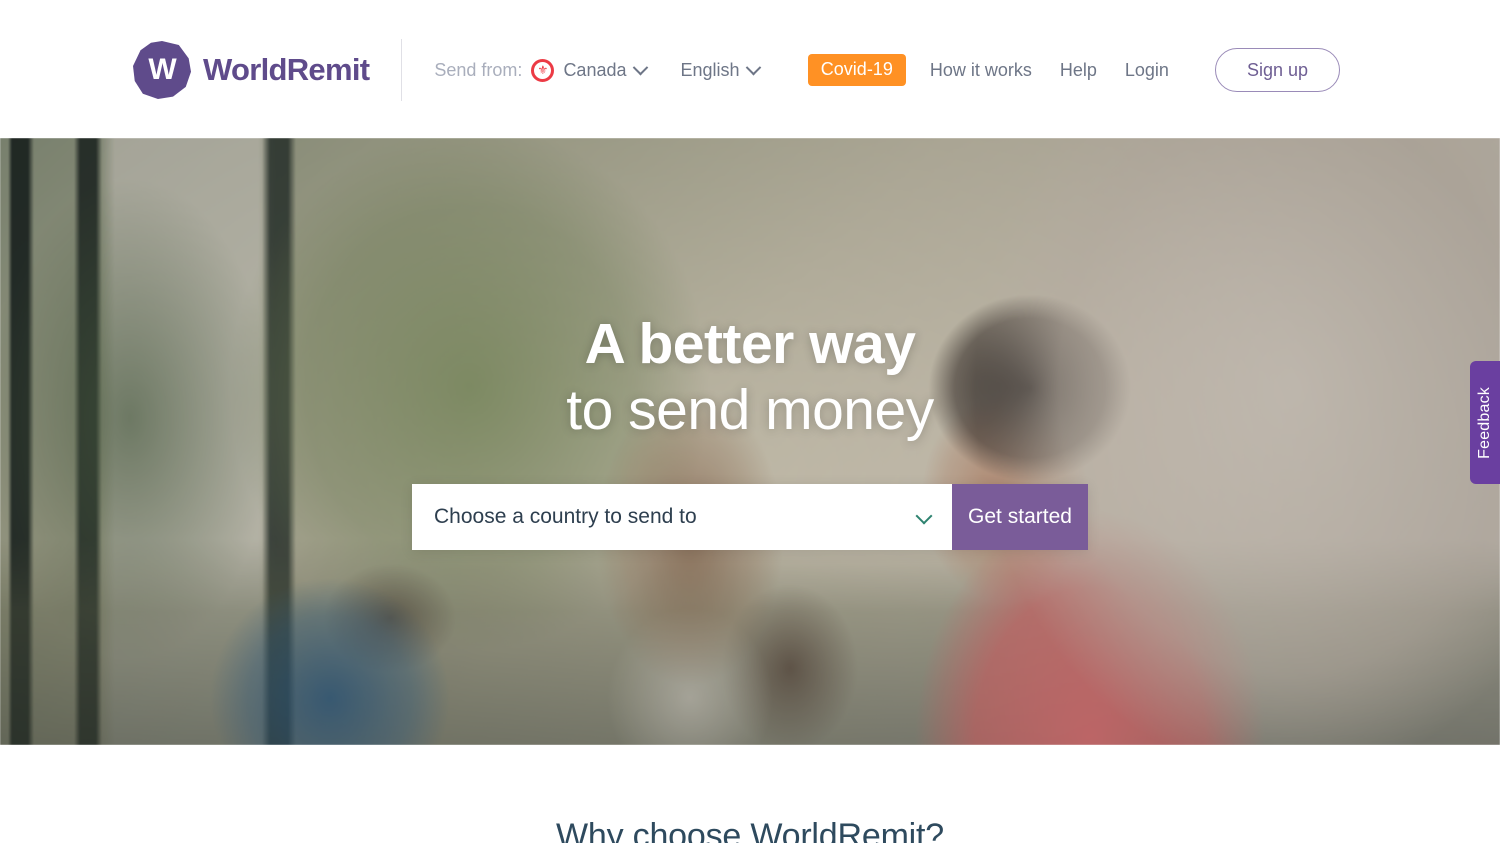 This screenshot has width=1500, height=843. What do you see at coordinates (750, 830) in the screenshot?
I see `why-choose-title: Why choose WorldRemit?` at bounding box center [750, 830].